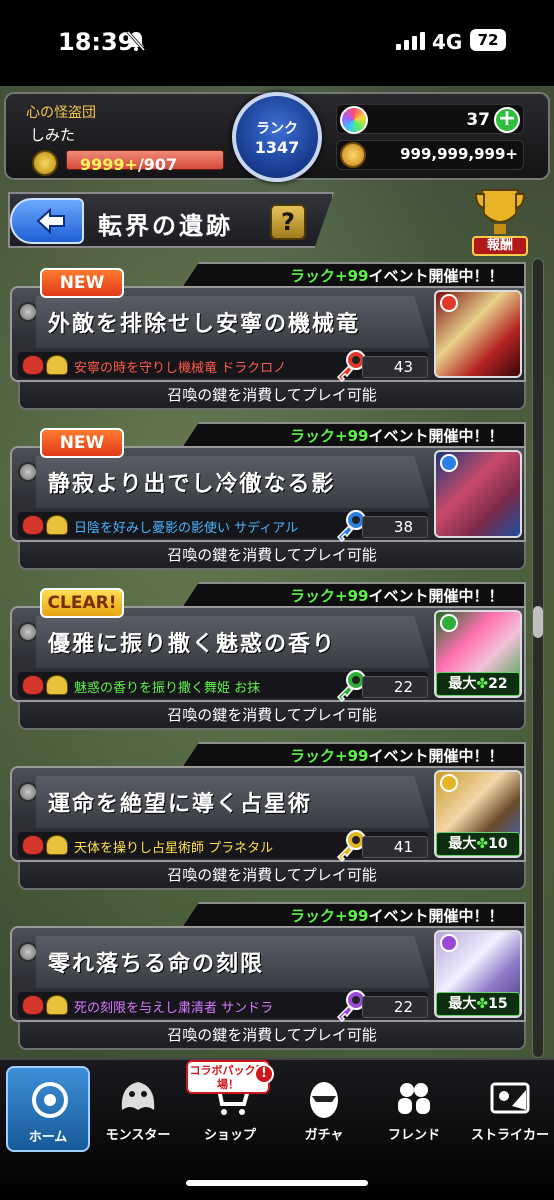  I want to click on gold-coin-icon, so click(353, 155).